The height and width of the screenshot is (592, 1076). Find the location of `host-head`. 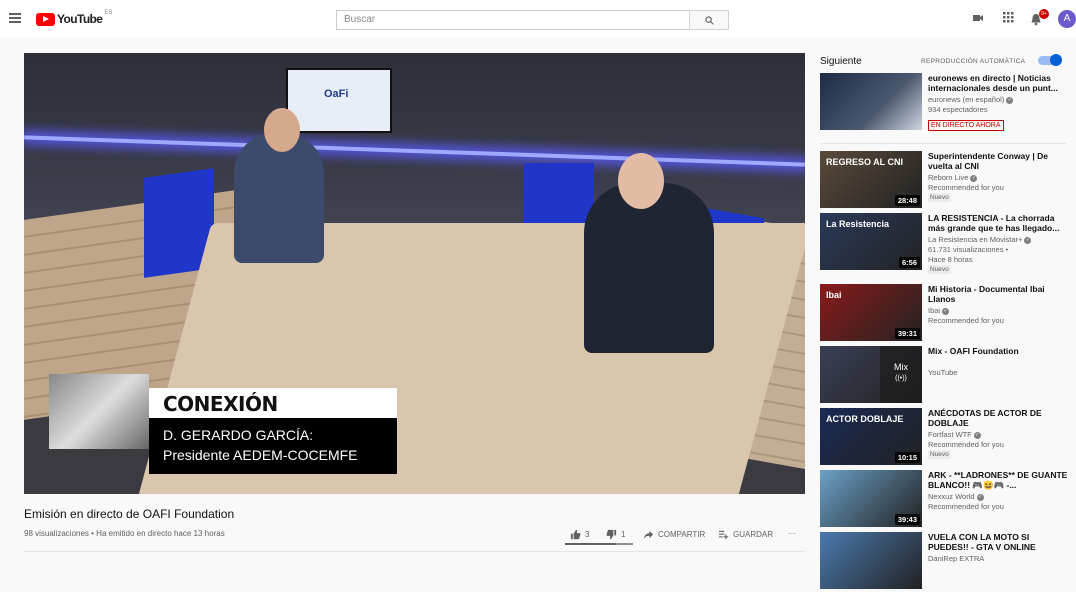

host-head is located at coordinates (282, 130).